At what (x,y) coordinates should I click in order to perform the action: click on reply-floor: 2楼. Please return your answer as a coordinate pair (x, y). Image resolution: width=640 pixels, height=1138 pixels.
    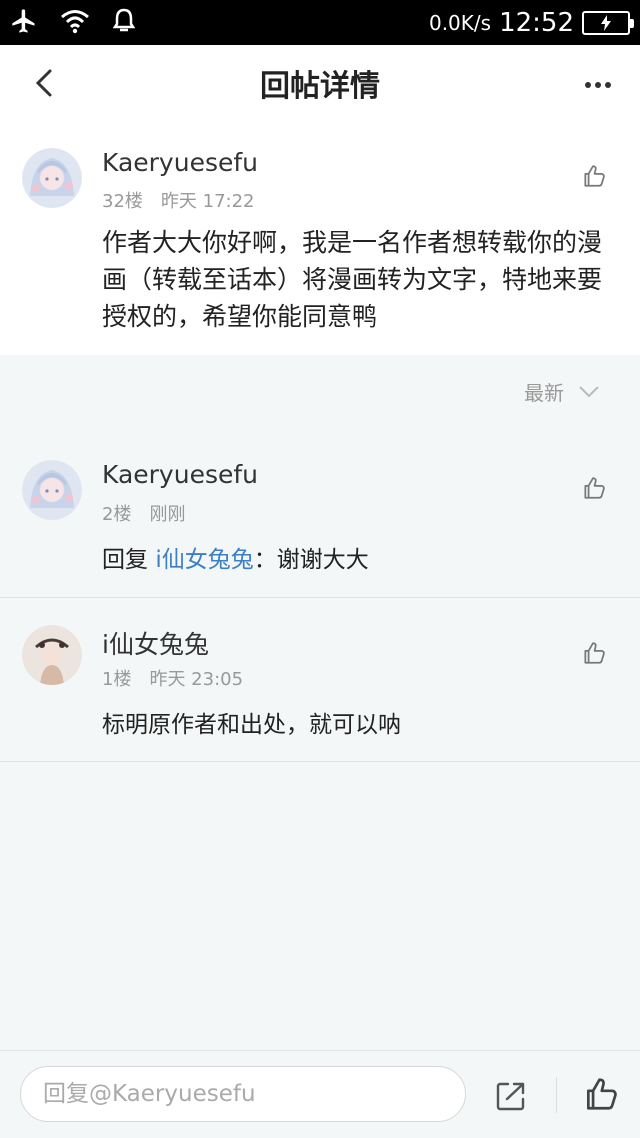
    Looking at the image, I should click on (117, 514).